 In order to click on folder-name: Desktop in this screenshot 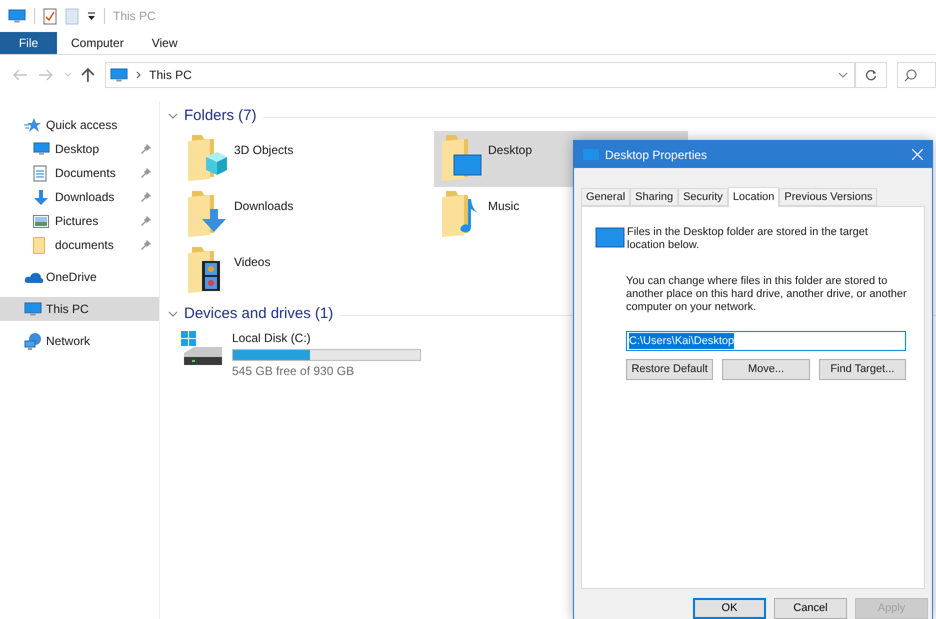, I will do `click(510, 150)`.